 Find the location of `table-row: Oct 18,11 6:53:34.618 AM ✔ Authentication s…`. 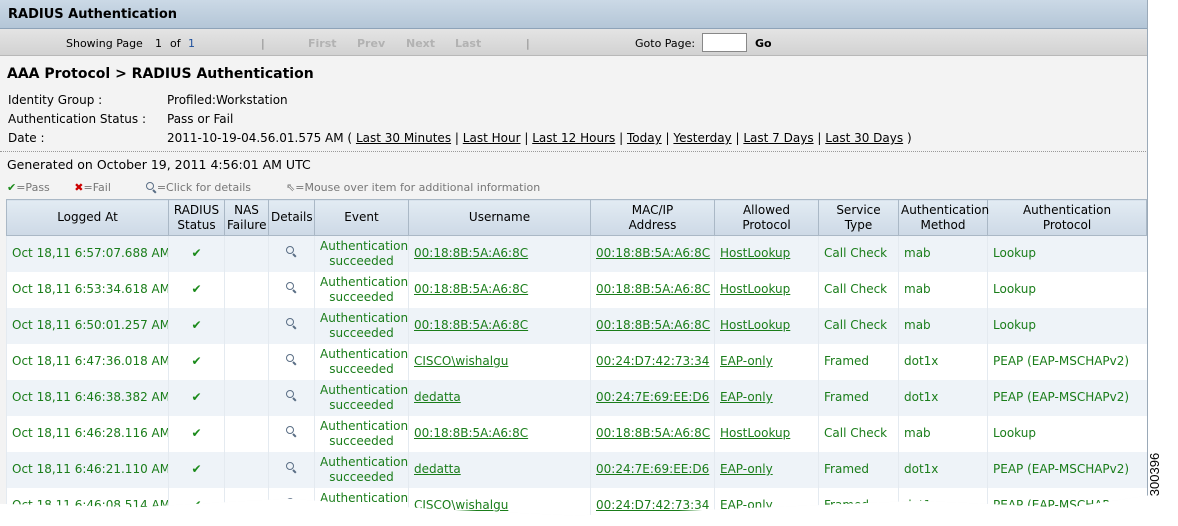

table-row: Oct 18,11 6:53:34.618 AM ✔ Authentication s… is located at coordinates (576, 289).